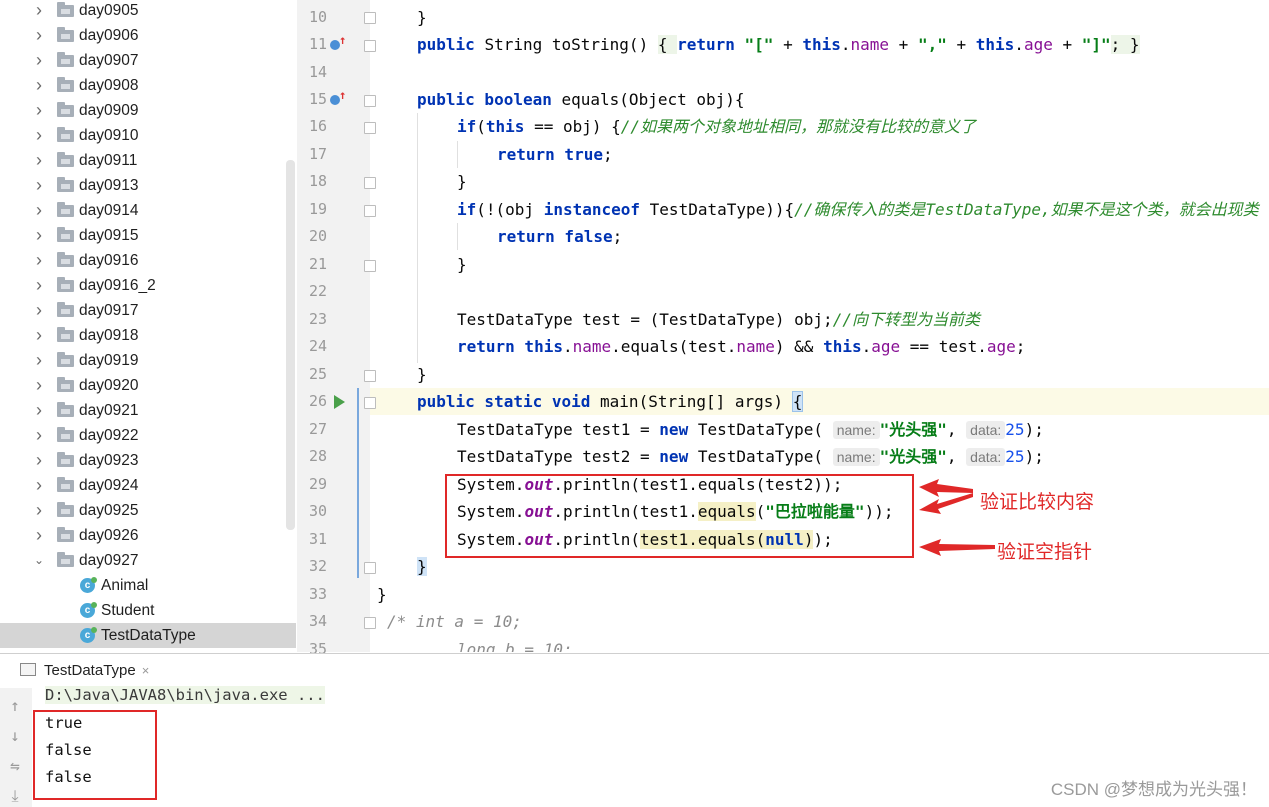  What do you see at coordinates (15, 765) in the screenshot?
I see `soft-wrap-icon: ⇋` at bounding box center [15, 765].